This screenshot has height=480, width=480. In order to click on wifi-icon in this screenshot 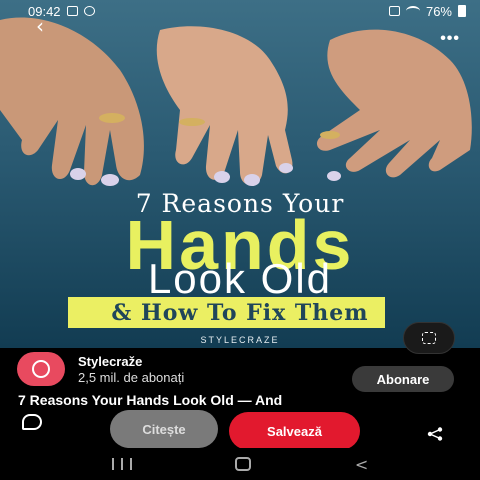, I will do `click(412, 11)`.